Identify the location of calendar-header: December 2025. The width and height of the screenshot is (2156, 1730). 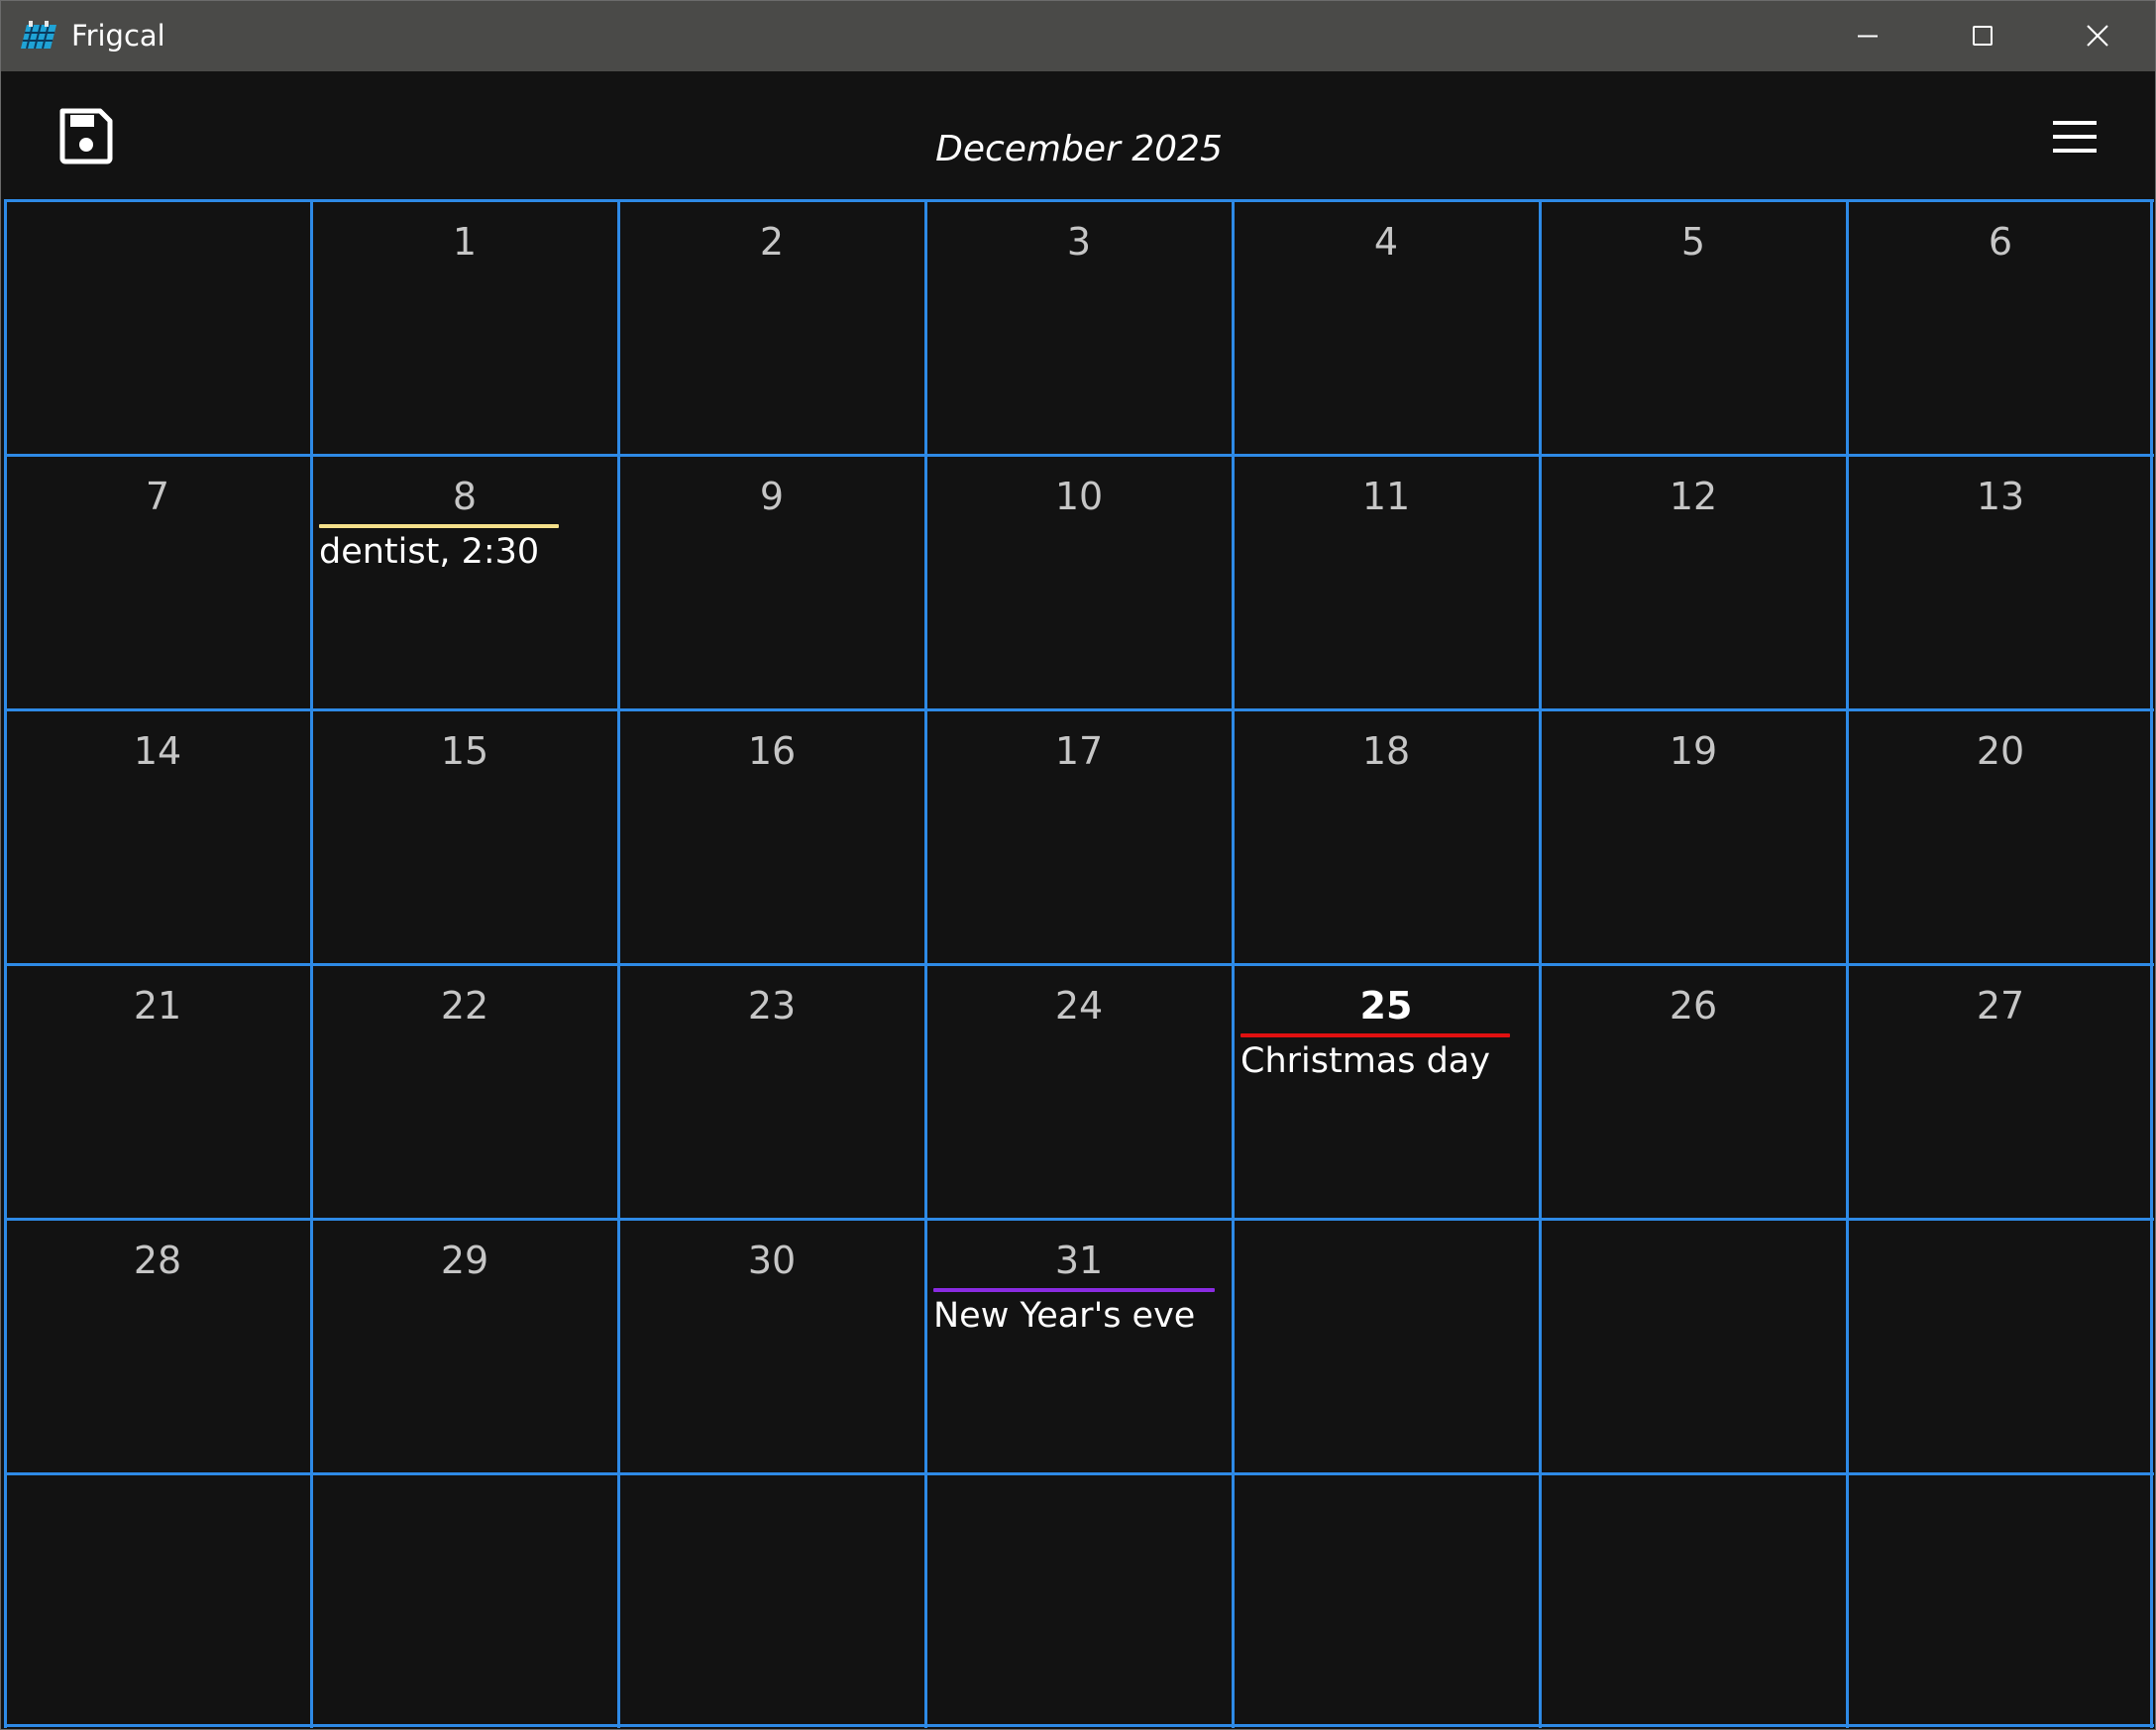
(1079, 136).